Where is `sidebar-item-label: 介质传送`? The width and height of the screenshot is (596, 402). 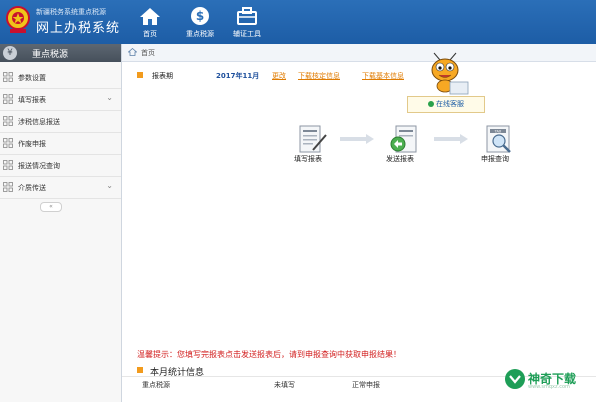 sidebar-item-label: 介质传送 is located at coordinates (32, 188).